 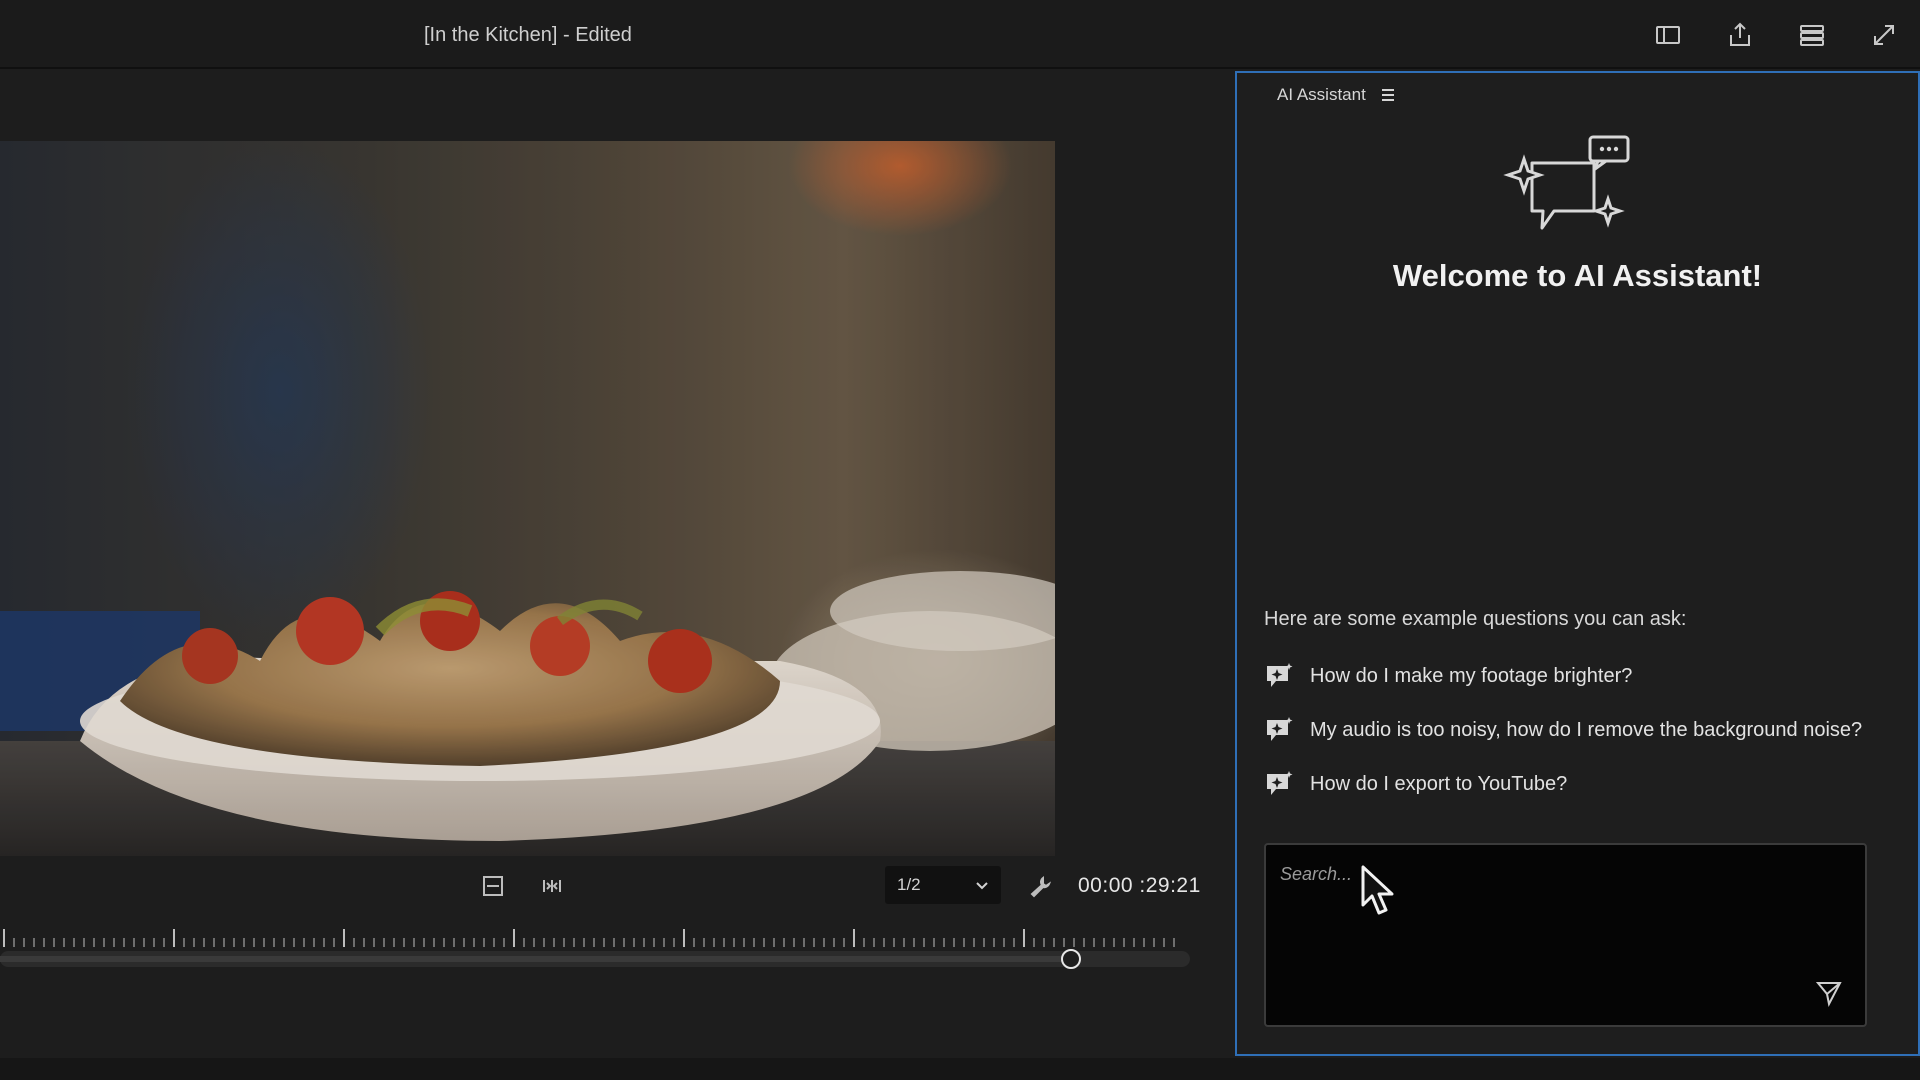 I want to click on welcome-title: Welcome to AI Assistant!, so click(x=1577, y=275).